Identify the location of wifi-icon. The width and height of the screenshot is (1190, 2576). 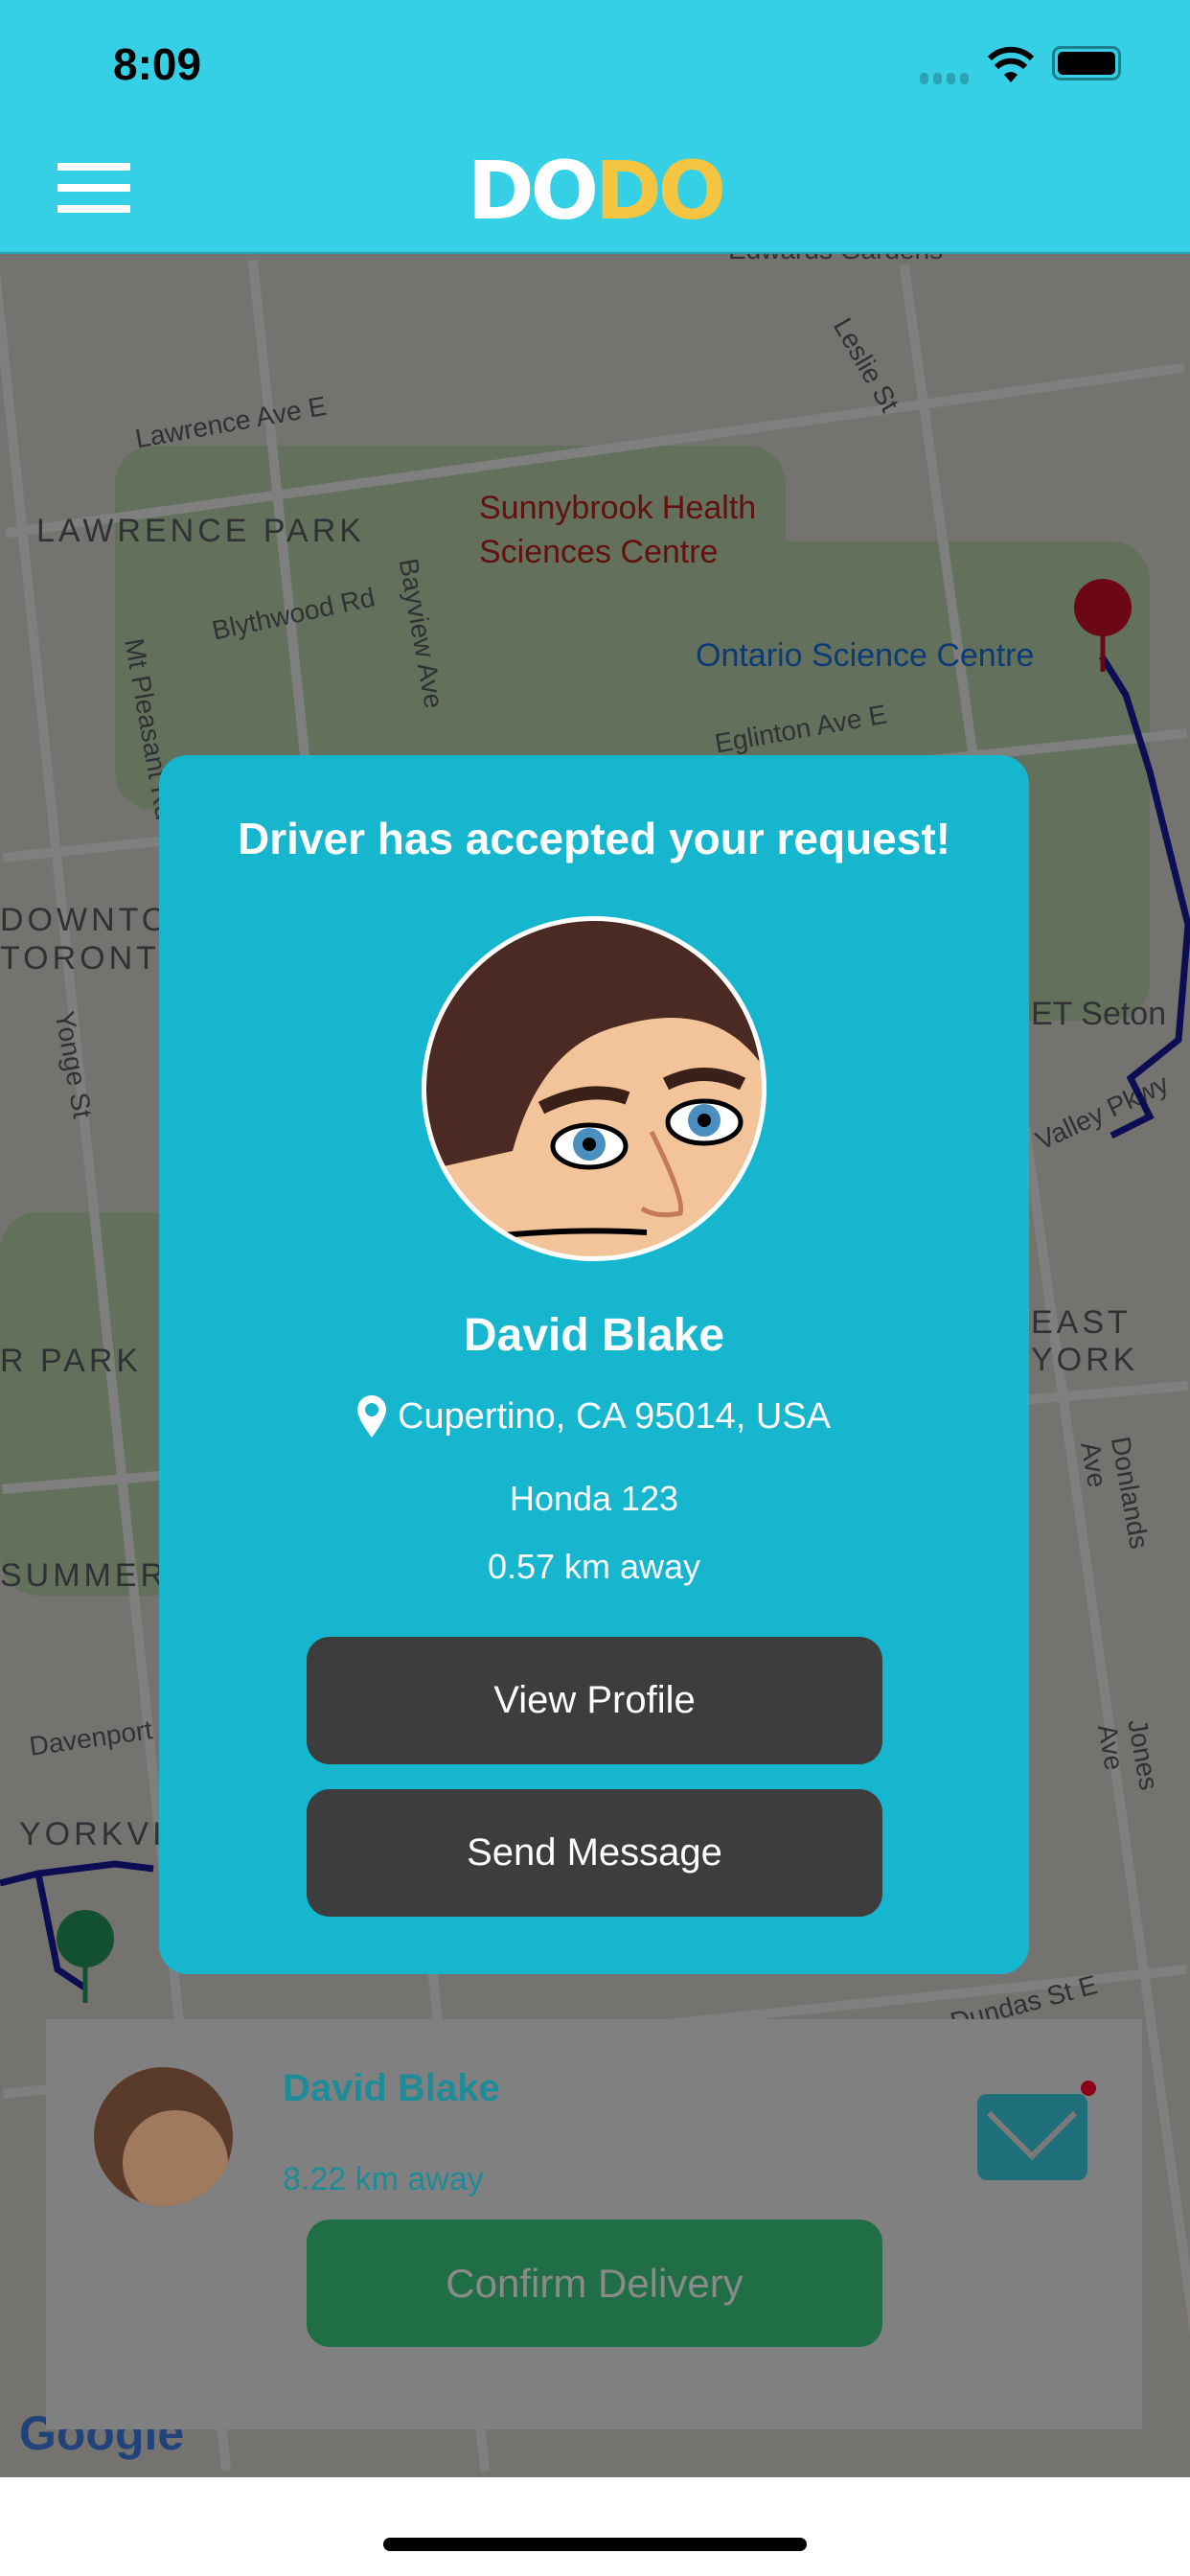
(1011, 64).